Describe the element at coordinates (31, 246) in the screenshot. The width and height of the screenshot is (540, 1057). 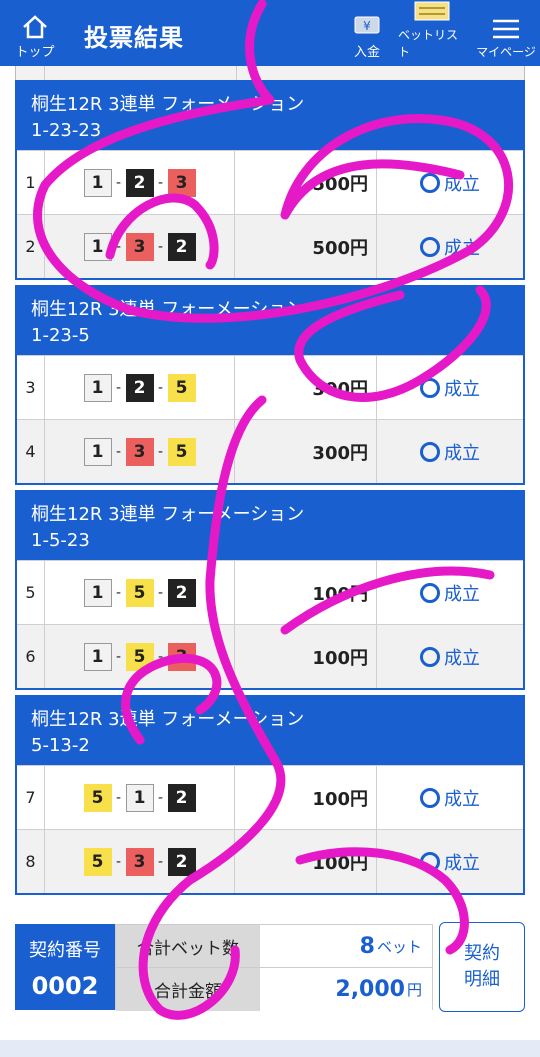
I see `bet-row-number: 2` at that location.